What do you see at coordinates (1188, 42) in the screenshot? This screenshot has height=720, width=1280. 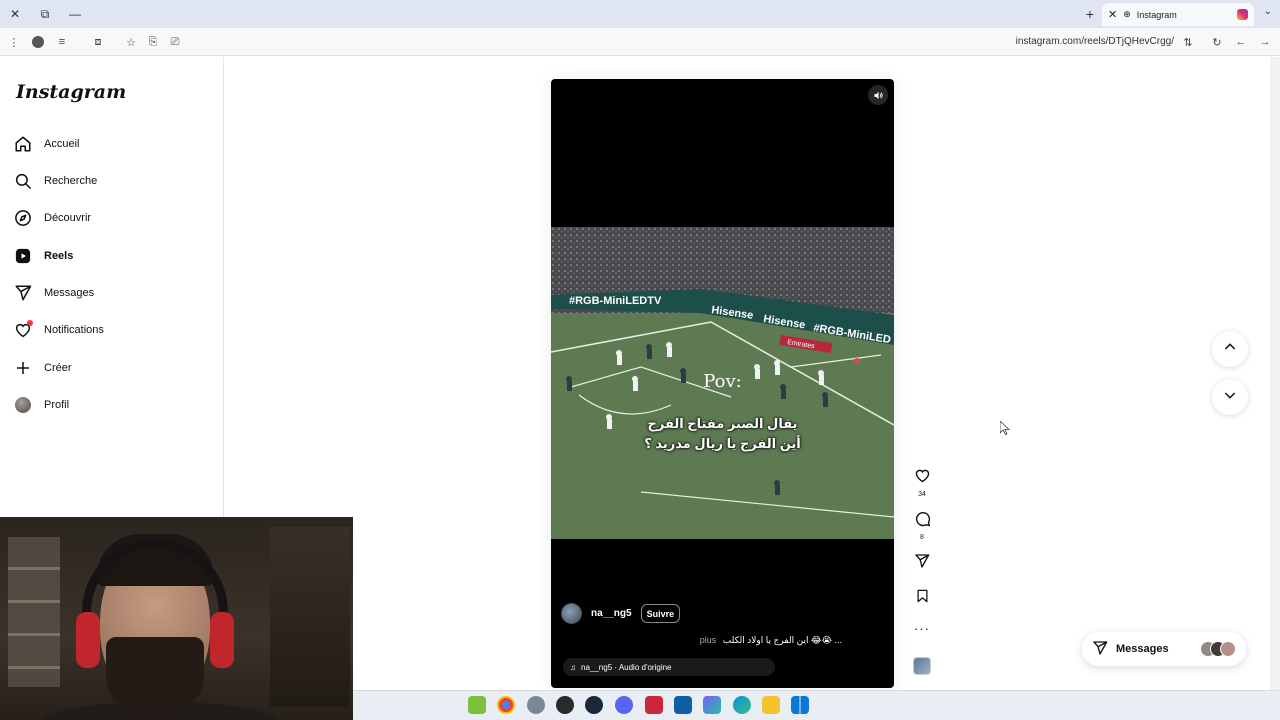 I see `site-settings-icon: ⇅` at bounding box center [1188, 42].